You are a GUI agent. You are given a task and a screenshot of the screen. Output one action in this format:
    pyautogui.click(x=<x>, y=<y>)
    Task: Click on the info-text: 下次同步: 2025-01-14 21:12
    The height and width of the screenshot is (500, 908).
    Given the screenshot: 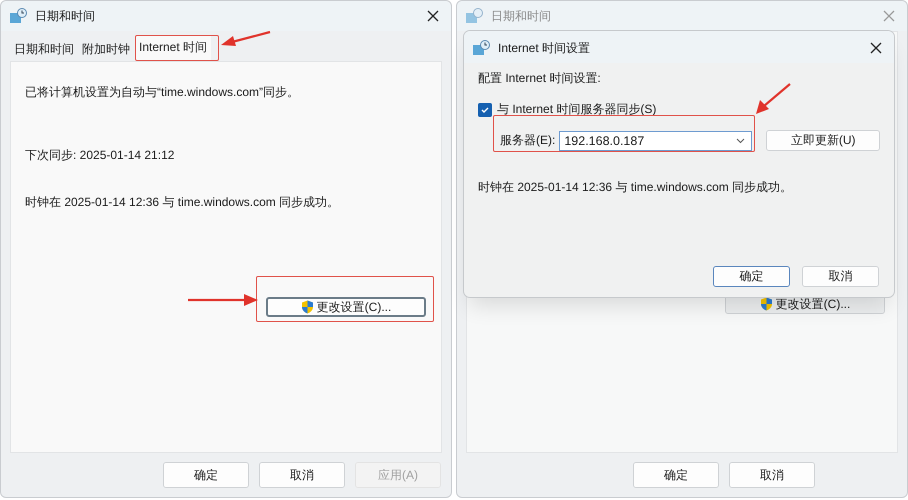 What is the action you would take?
    pyautogui.click(x=100, y=155)
    